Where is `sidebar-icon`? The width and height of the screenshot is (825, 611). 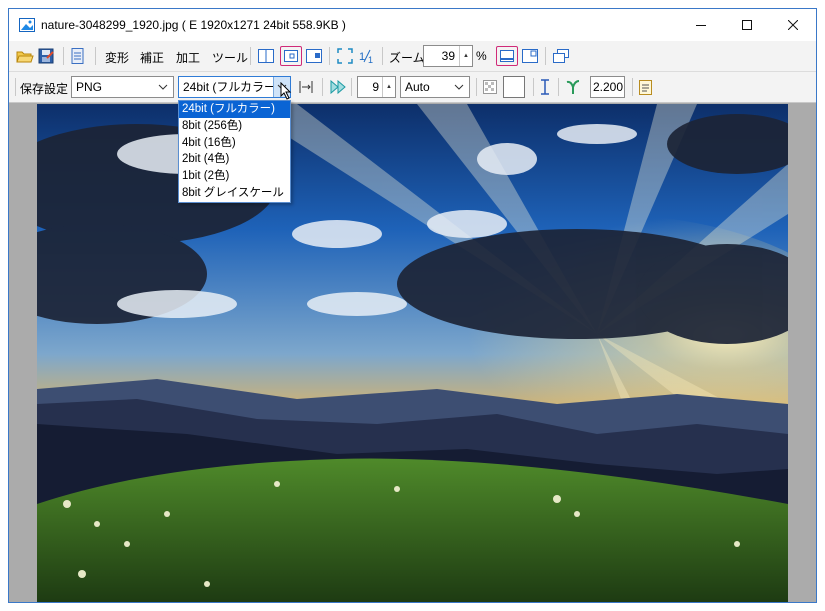 sidebar-icon is located at coordinates (314, 56).